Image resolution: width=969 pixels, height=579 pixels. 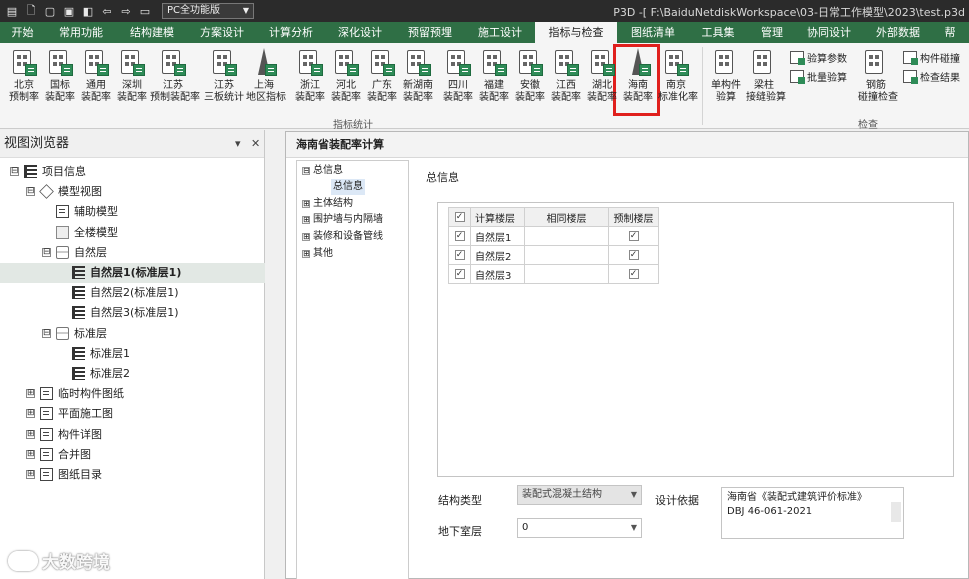 I want to click on tab-9: 图纸清单, so click(x=653, y=32).